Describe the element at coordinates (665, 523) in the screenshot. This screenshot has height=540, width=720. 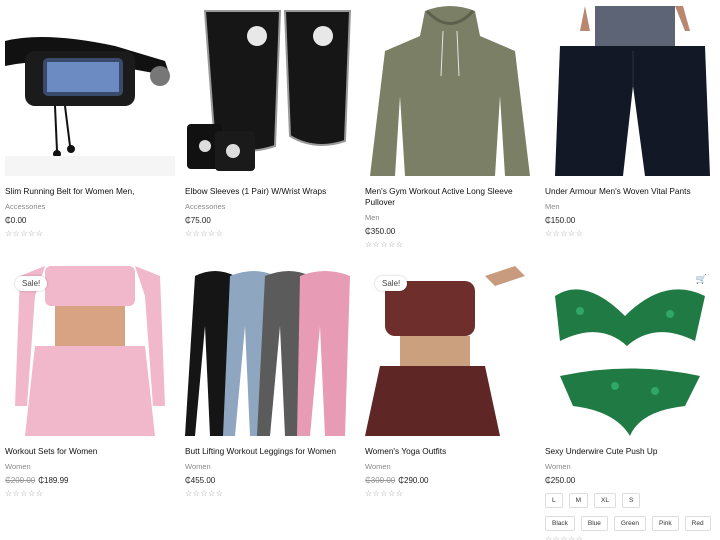
I see `color-option: Pink` at that location.